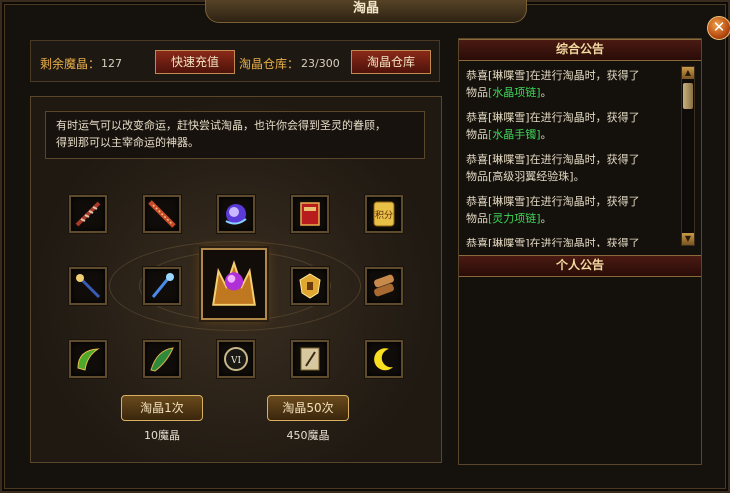  I want to click on draw-once-cost: 10魔晶, so click(162, 435).